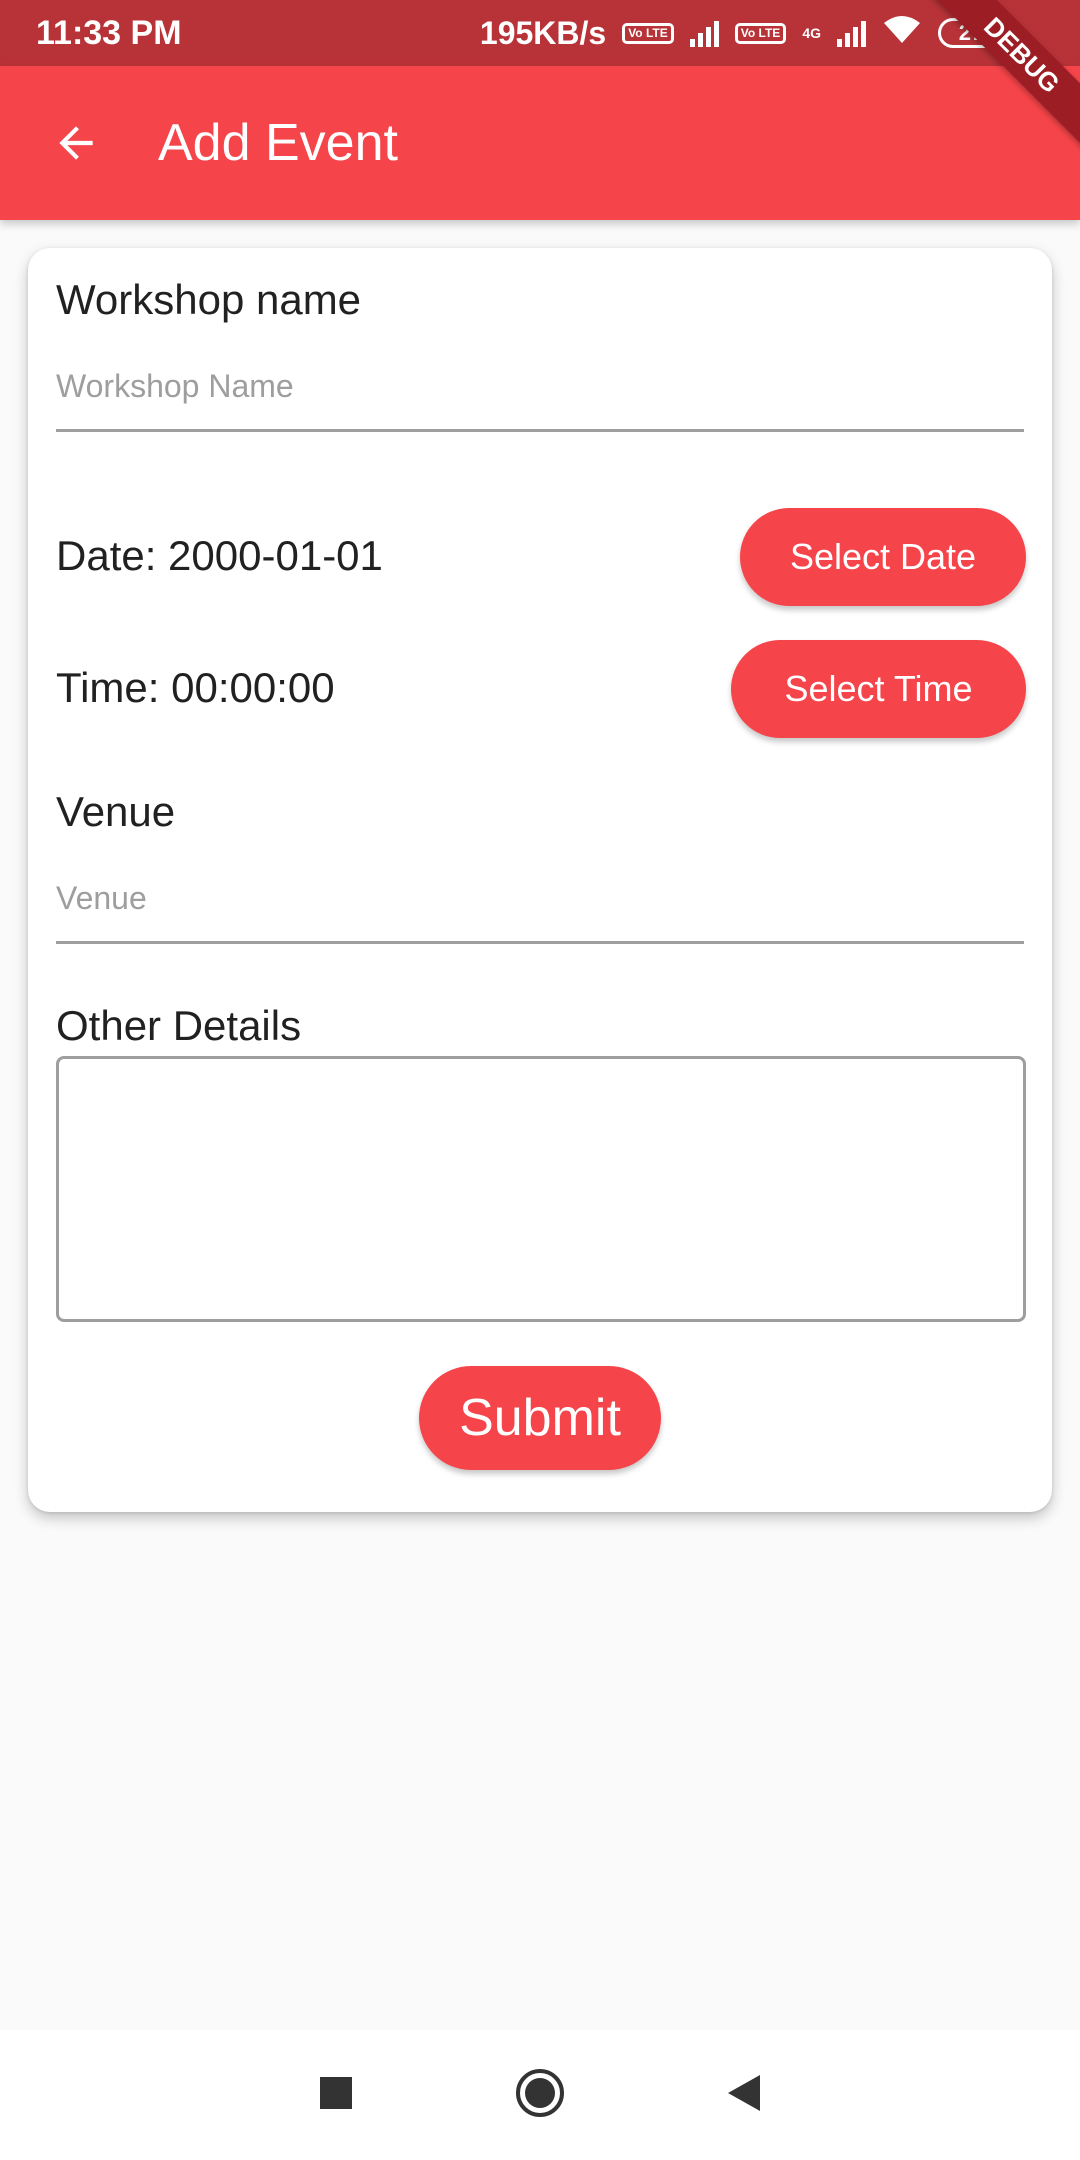 This screenshot has height=2160, width=1080. What do you see at coordinates (760, 33) in the screenshot?
I see `volte-badge-2: Vo LTE` at bounding box center [760, 33].